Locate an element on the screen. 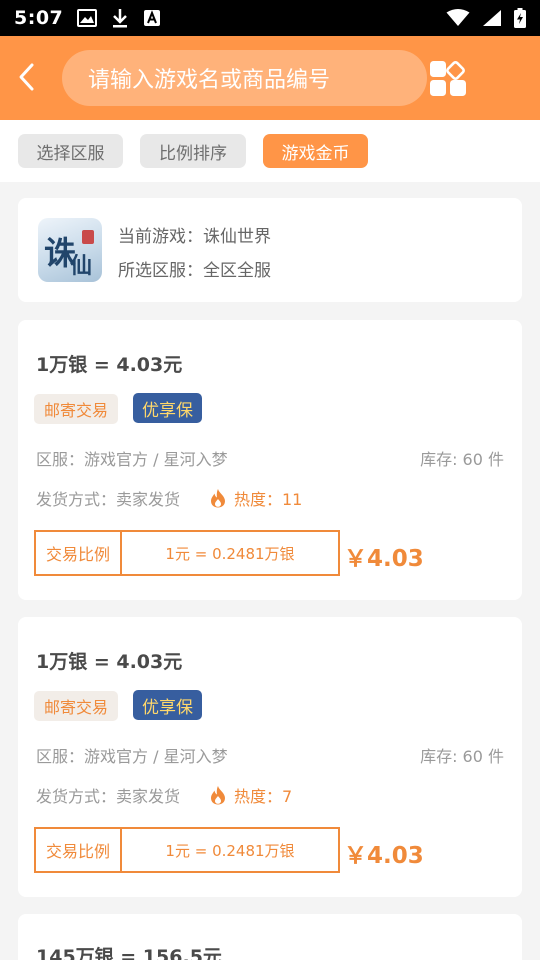 The image size is (540, 960). status-bar: 5:07 is located at coordinates (270, 18).